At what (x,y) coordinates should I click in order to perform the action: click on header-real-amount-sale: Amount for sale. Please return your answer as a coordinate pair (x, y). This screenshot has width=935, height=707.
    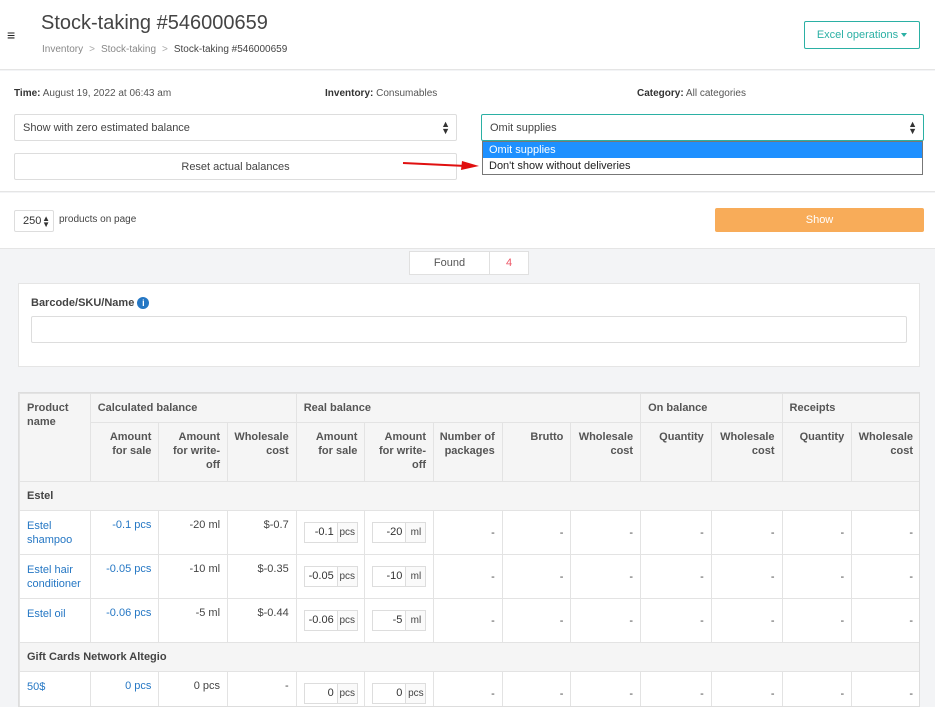
    Looking at the image, I should click on (330, 452).